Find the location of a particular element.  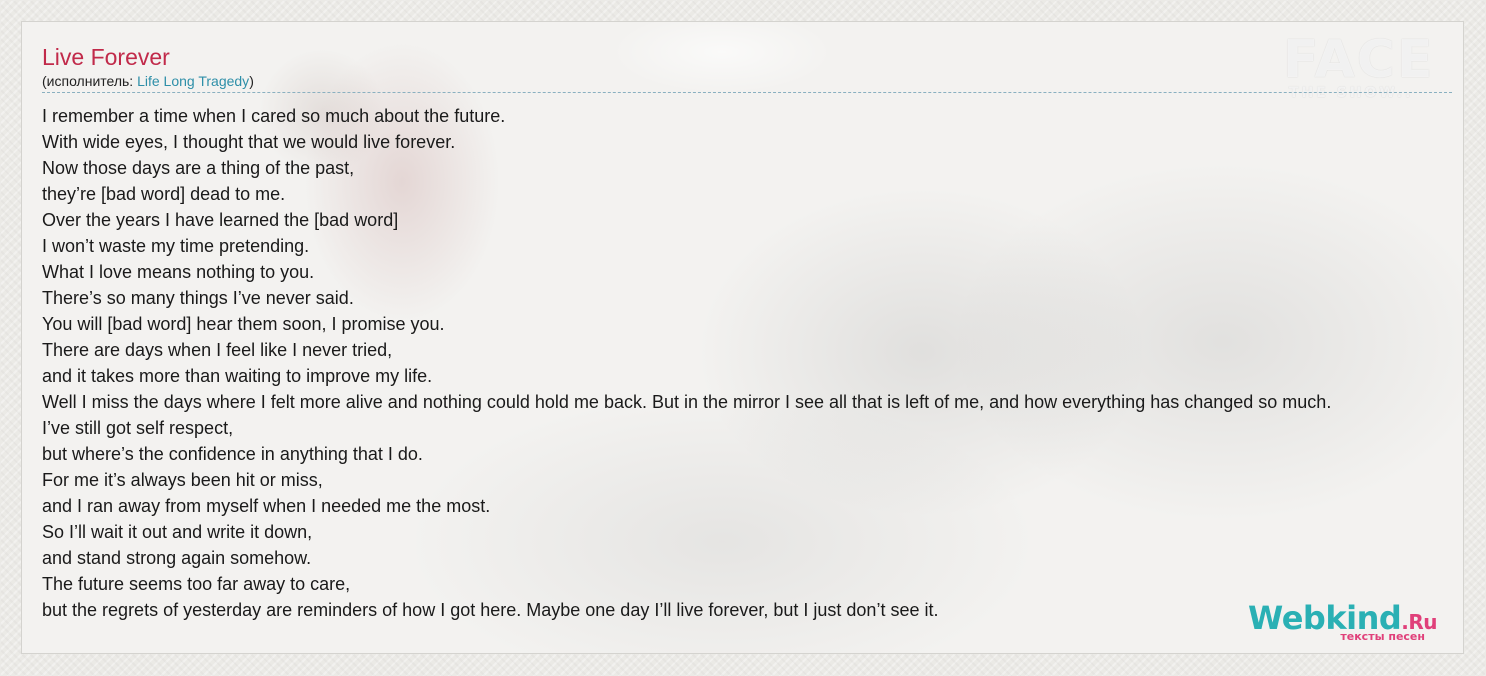

lyric-line: What I love means nothing to you. is located at coordinates (178, 272).